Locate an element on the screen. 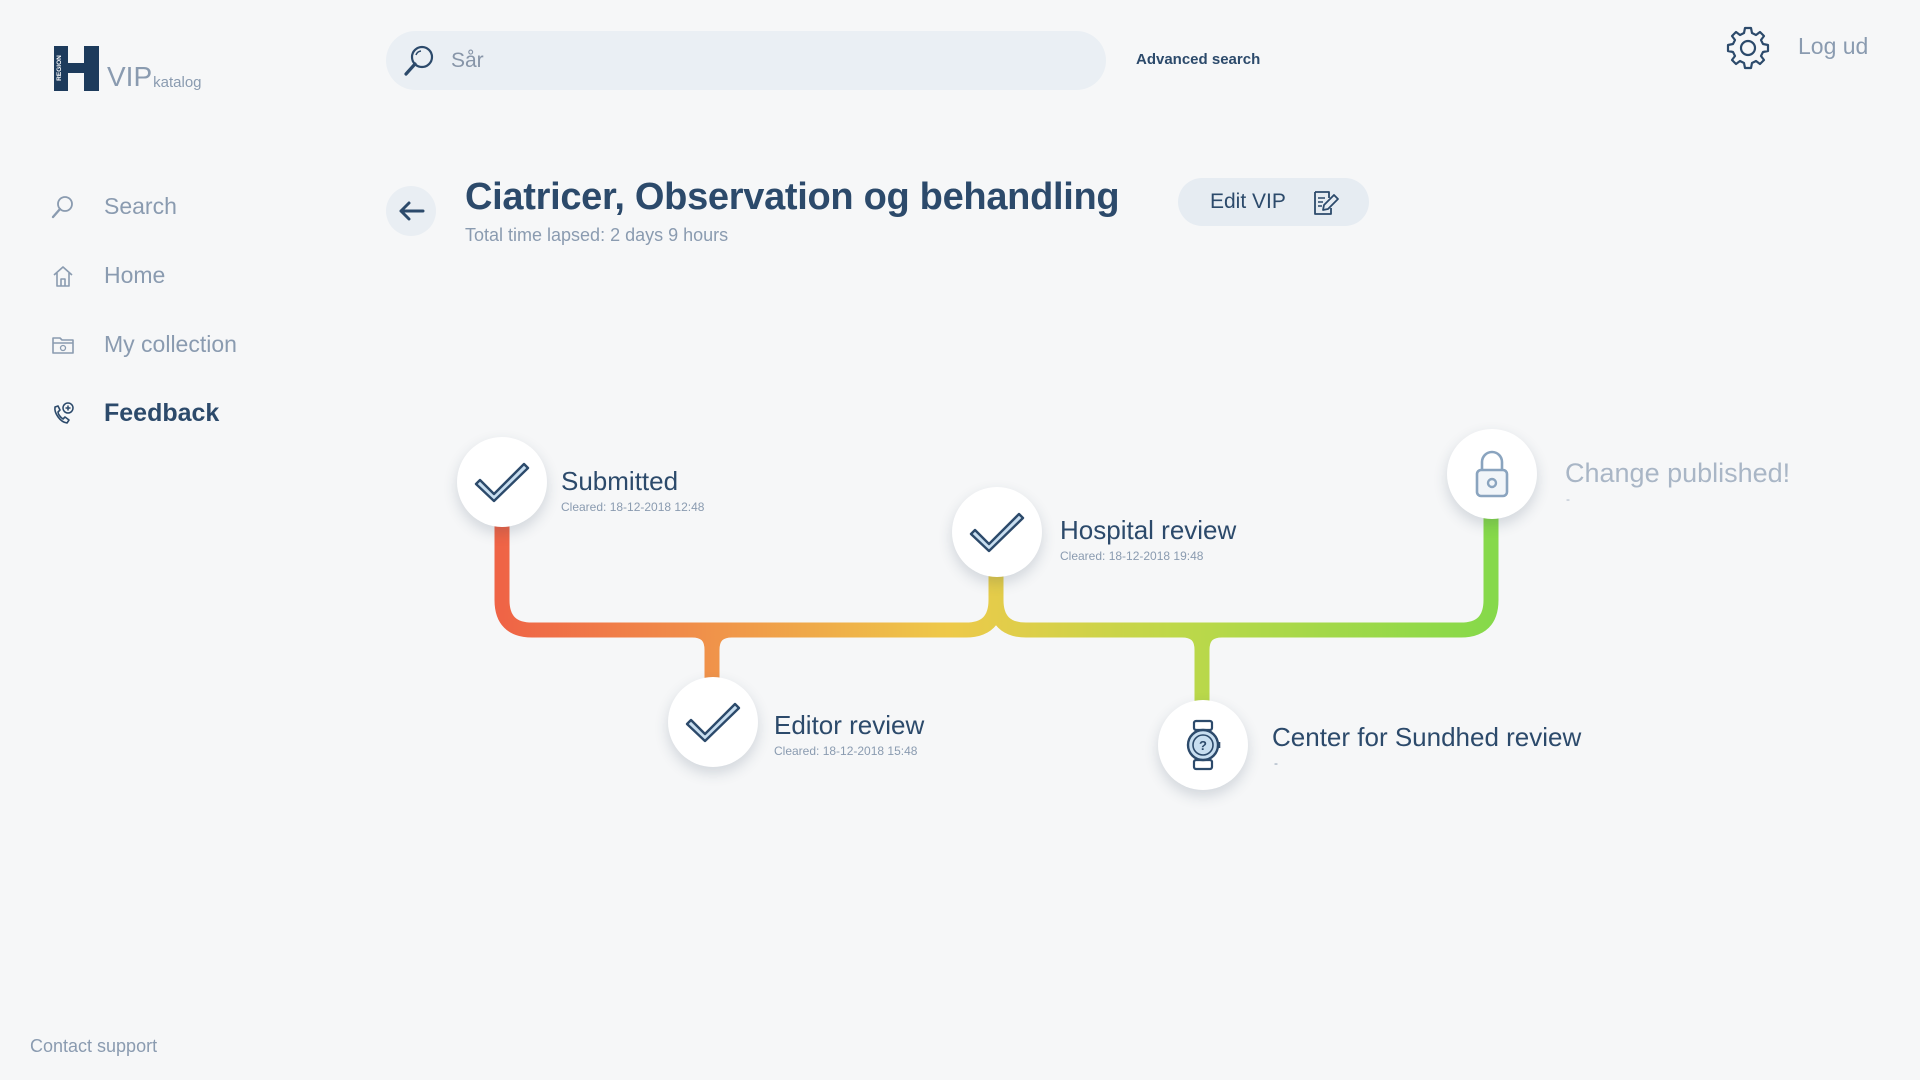 Image resolution: width=1920 pixels, height=1080 pixels. lock-icon is located at coordinates (1492, 474).